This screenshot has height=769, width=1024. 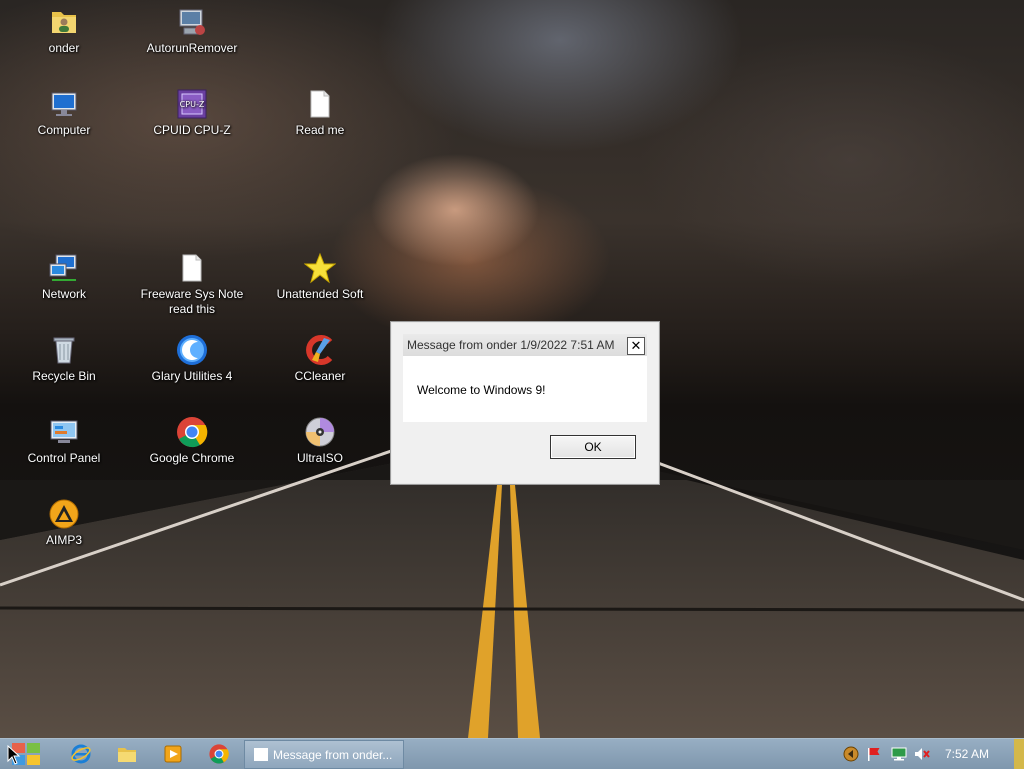 I want to click on recycle-bin-icon, so click(x=64, y=350).